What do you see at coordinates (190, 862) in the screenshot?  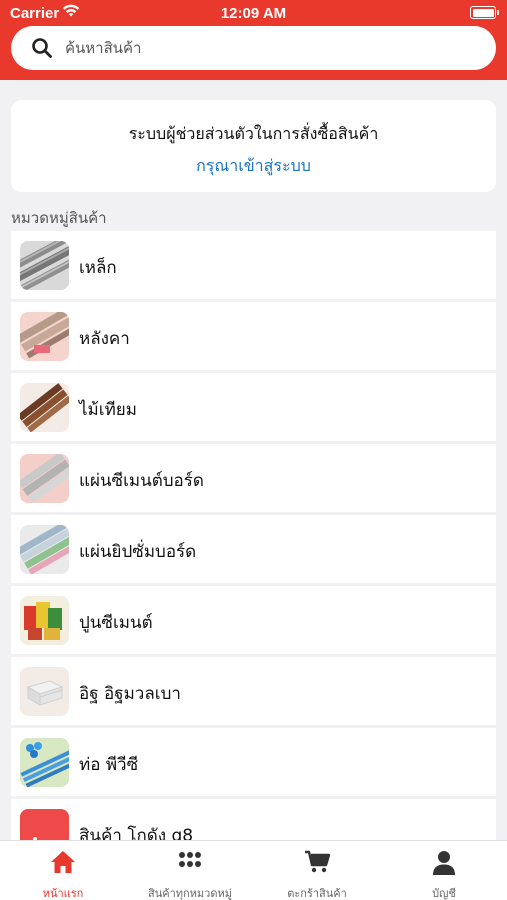 I see `grid-icon` at bounding box center [190, 862].